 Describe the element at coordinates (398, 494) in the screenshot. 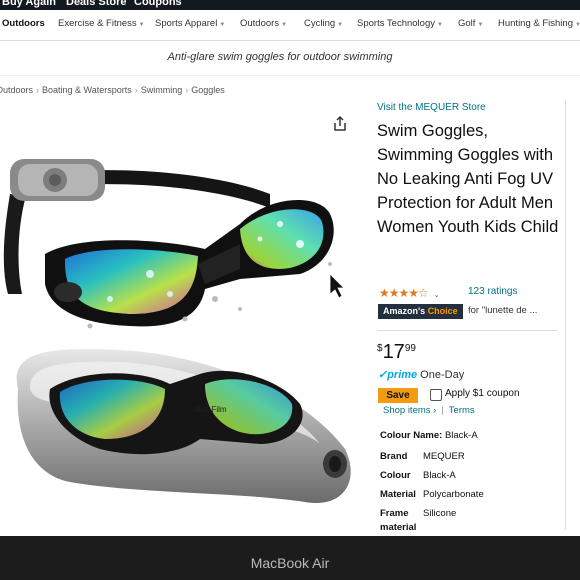

I see `spec-key: Material` at that location.